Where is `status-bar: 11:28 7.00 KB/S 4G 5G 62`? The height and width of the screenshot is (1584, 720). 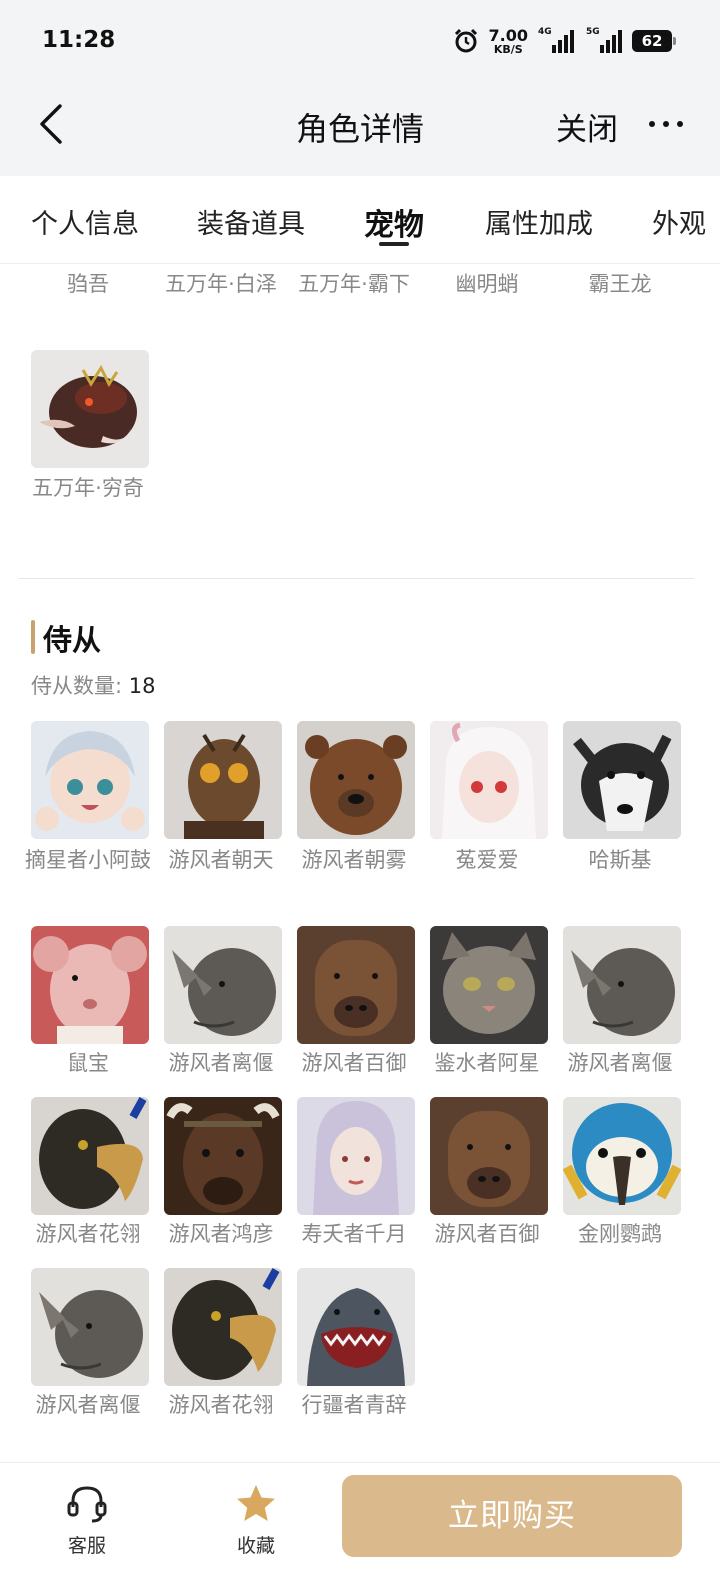 status-bar: 11:28 7.00 KB/S 4G 5G 62 is located at coordinates (360, 40).